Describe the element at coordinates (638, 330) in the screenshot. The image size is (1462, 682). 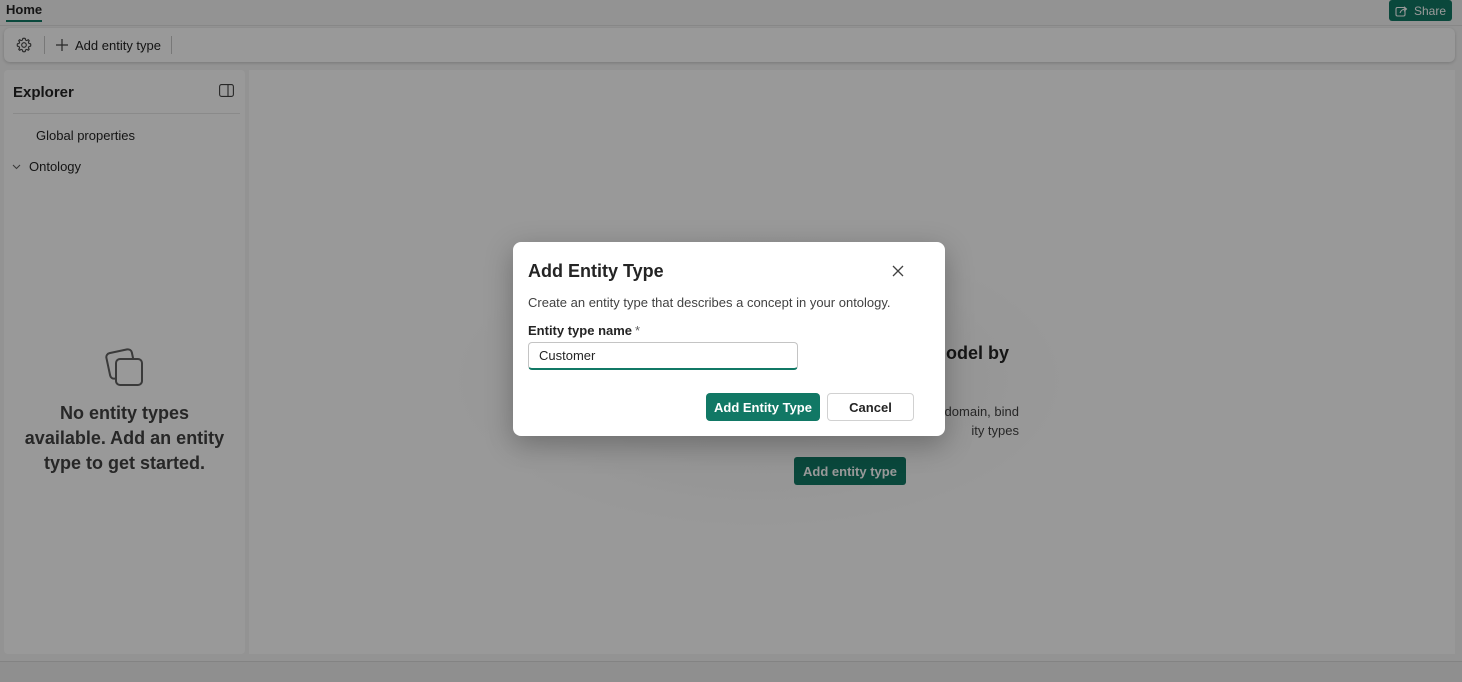
I see `required-marker: *` at that location.